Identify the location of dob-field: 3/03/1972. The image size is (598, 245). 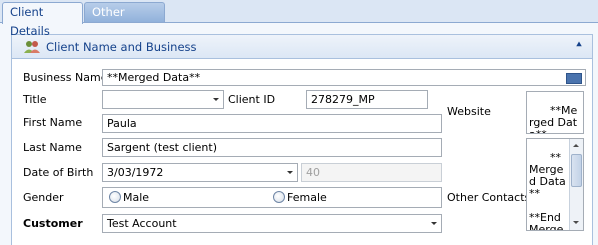
(200, 172).